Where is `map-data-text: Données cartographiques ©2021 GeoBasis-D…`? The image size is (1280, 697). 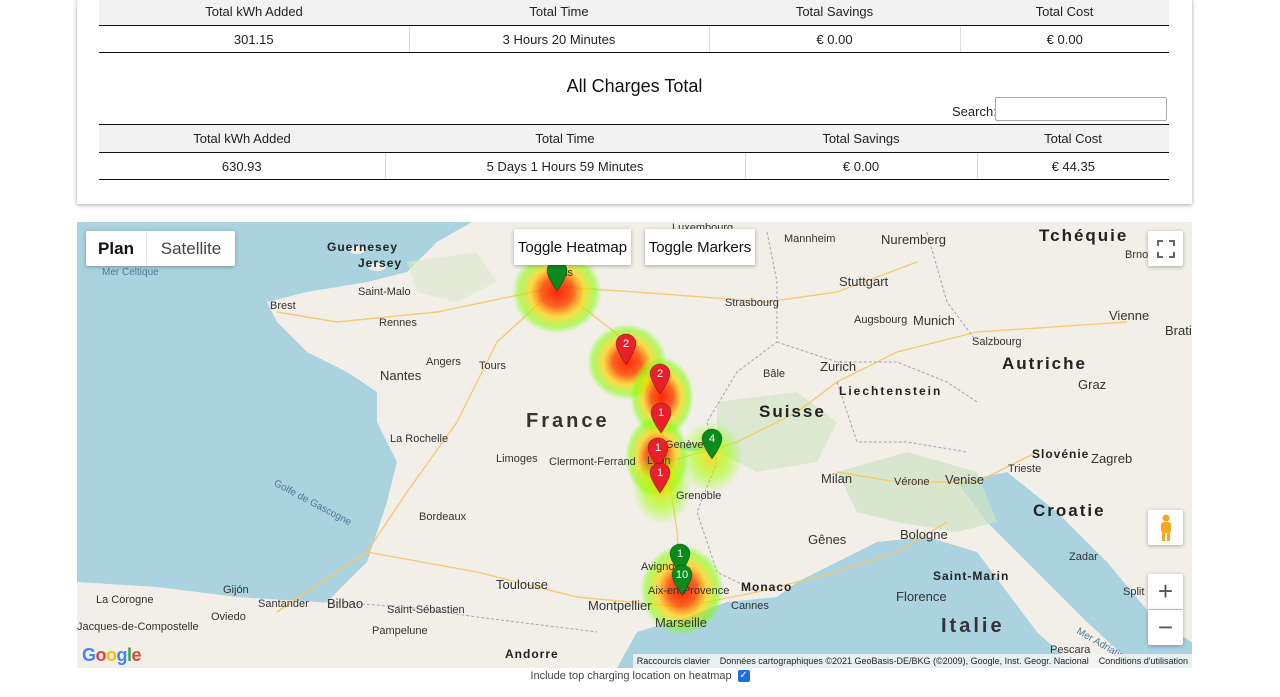
map-data-text: Données cartographiques ©2021 GeoBasis-D… is located at coordinates (904, 661).